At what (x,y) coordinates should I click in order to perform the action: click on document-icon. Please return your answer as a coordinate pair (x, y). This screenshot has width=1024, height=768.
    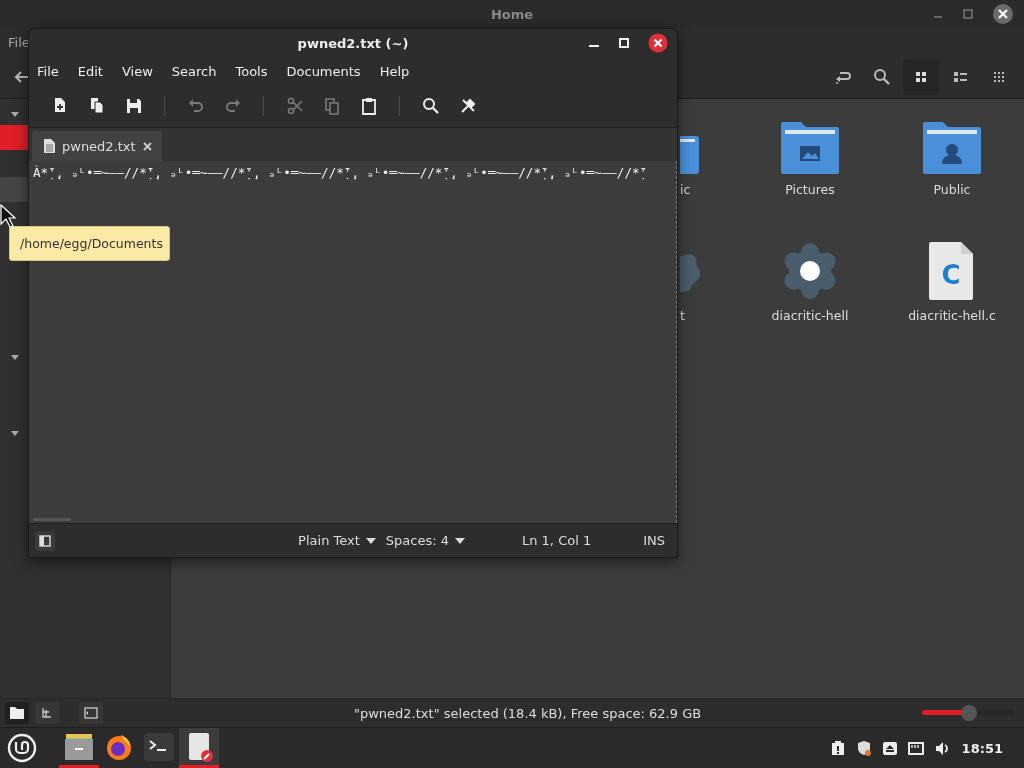
    Looking at the image, I should click on (49, 146).